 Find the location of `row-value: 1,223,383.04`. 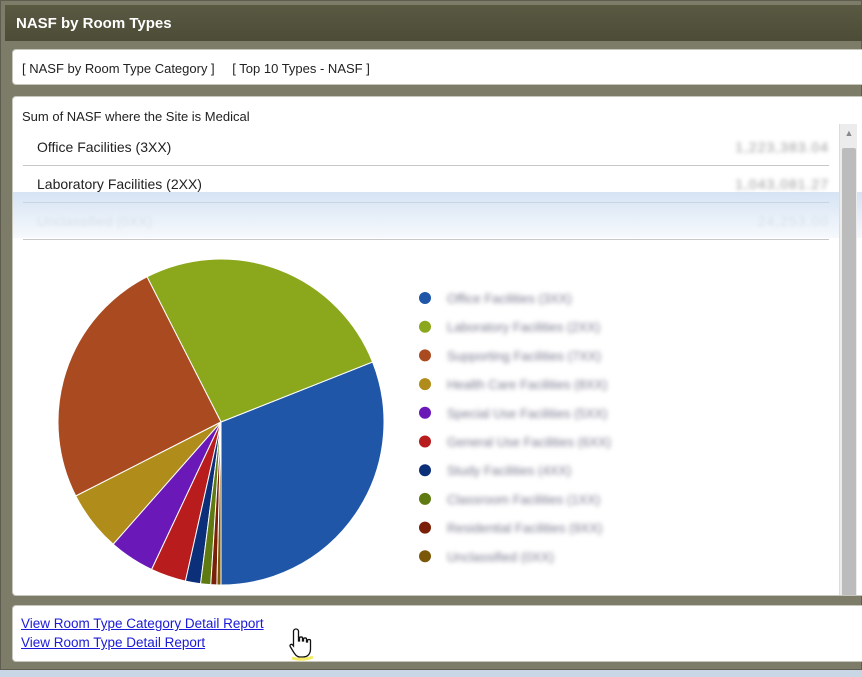

row-value: 1,223,383.04 is located at coordinates (782, 147).